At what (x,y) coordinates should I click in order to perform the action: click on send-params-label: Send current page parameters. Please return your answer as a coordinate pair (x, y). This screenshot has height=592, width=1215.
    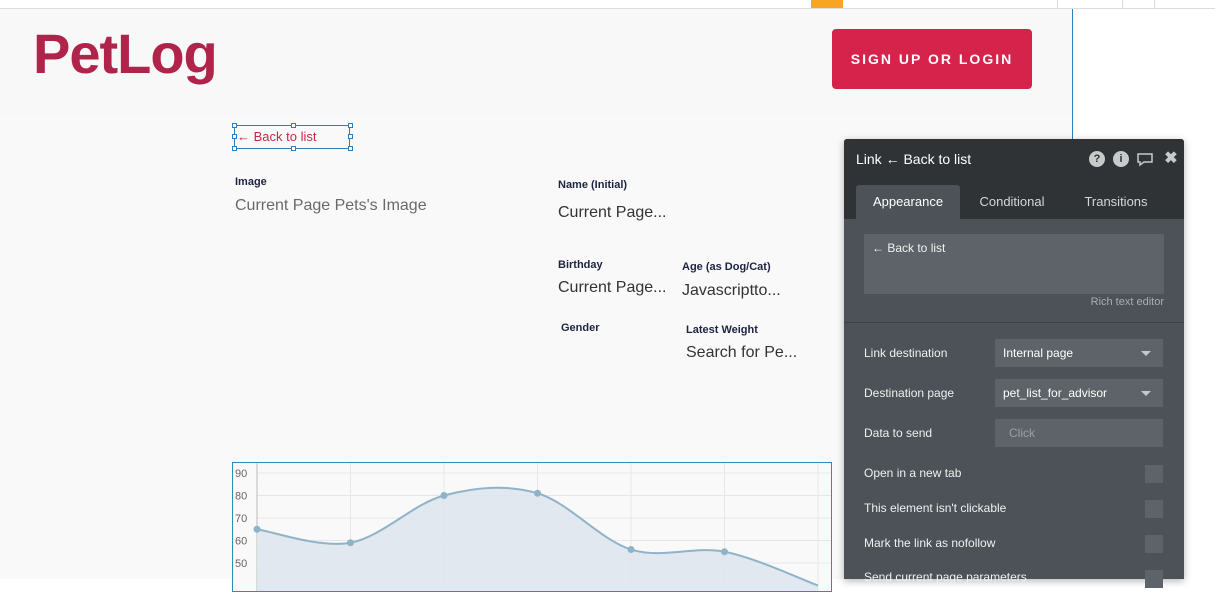
    Looking at the image, I should click on (945, 577).